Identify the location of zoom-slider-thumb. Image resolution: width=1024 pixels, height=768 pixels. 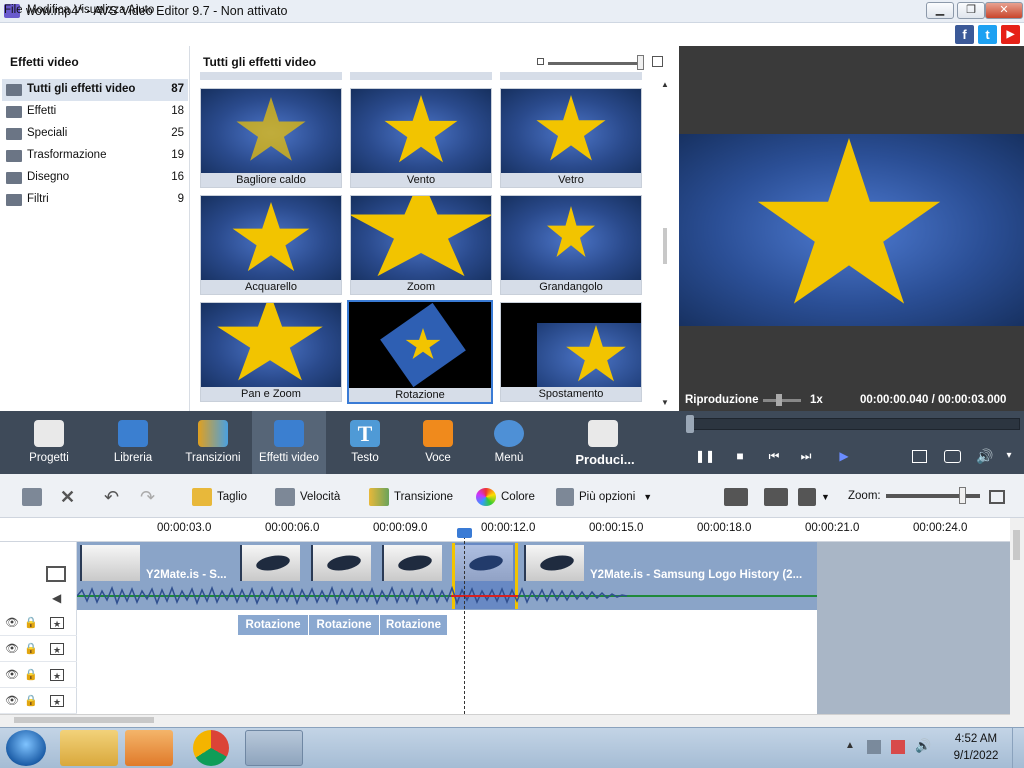
(962, 495).